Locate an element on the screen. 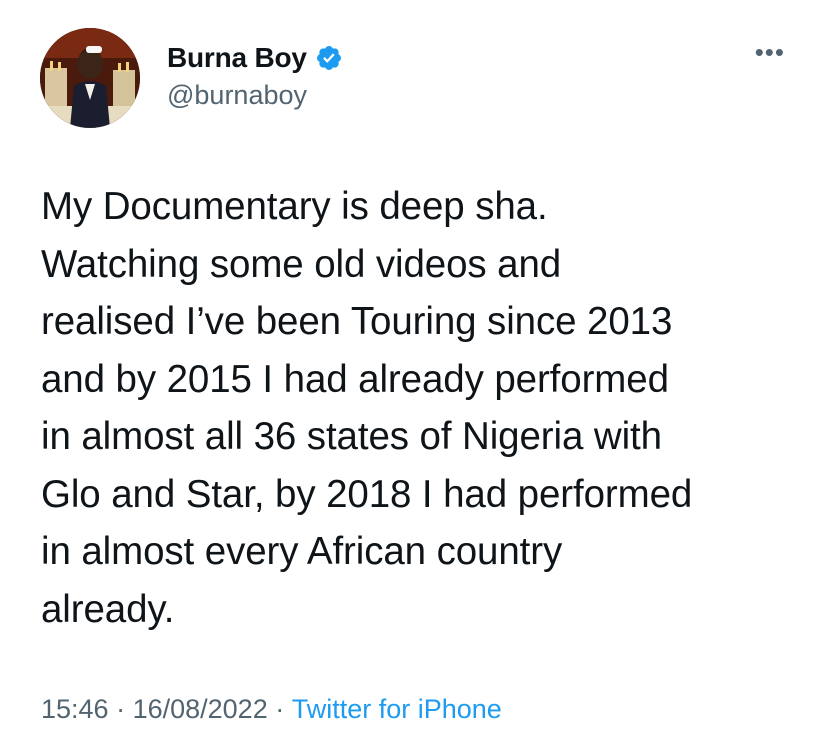 The height and width of the screenshot is (740, 829). avatar is located at coordinates (90, 78).